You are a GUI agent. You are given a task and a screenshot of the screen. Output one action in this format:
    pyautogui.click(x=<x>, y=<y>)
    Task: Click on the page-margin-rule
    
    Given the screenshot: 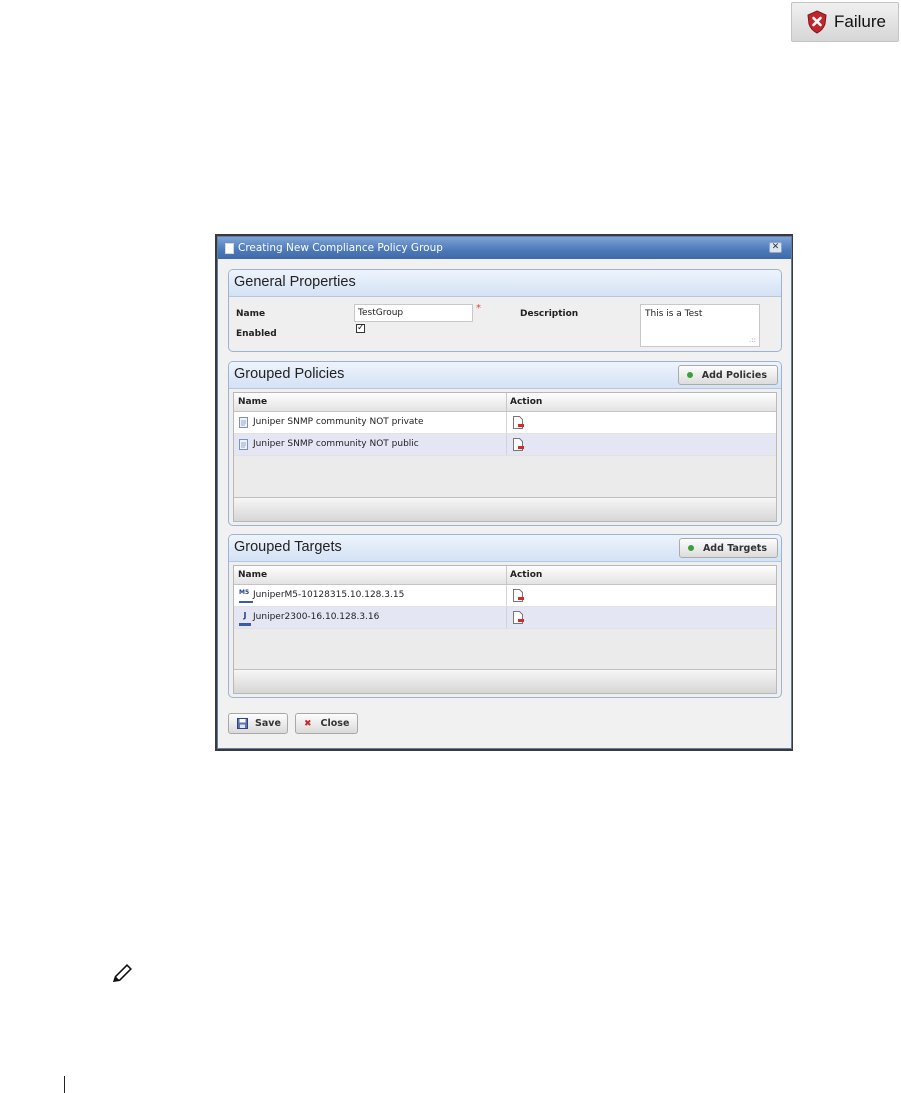 What is the action you would take?
    pyautogui.click(x=64, y=1084)
    